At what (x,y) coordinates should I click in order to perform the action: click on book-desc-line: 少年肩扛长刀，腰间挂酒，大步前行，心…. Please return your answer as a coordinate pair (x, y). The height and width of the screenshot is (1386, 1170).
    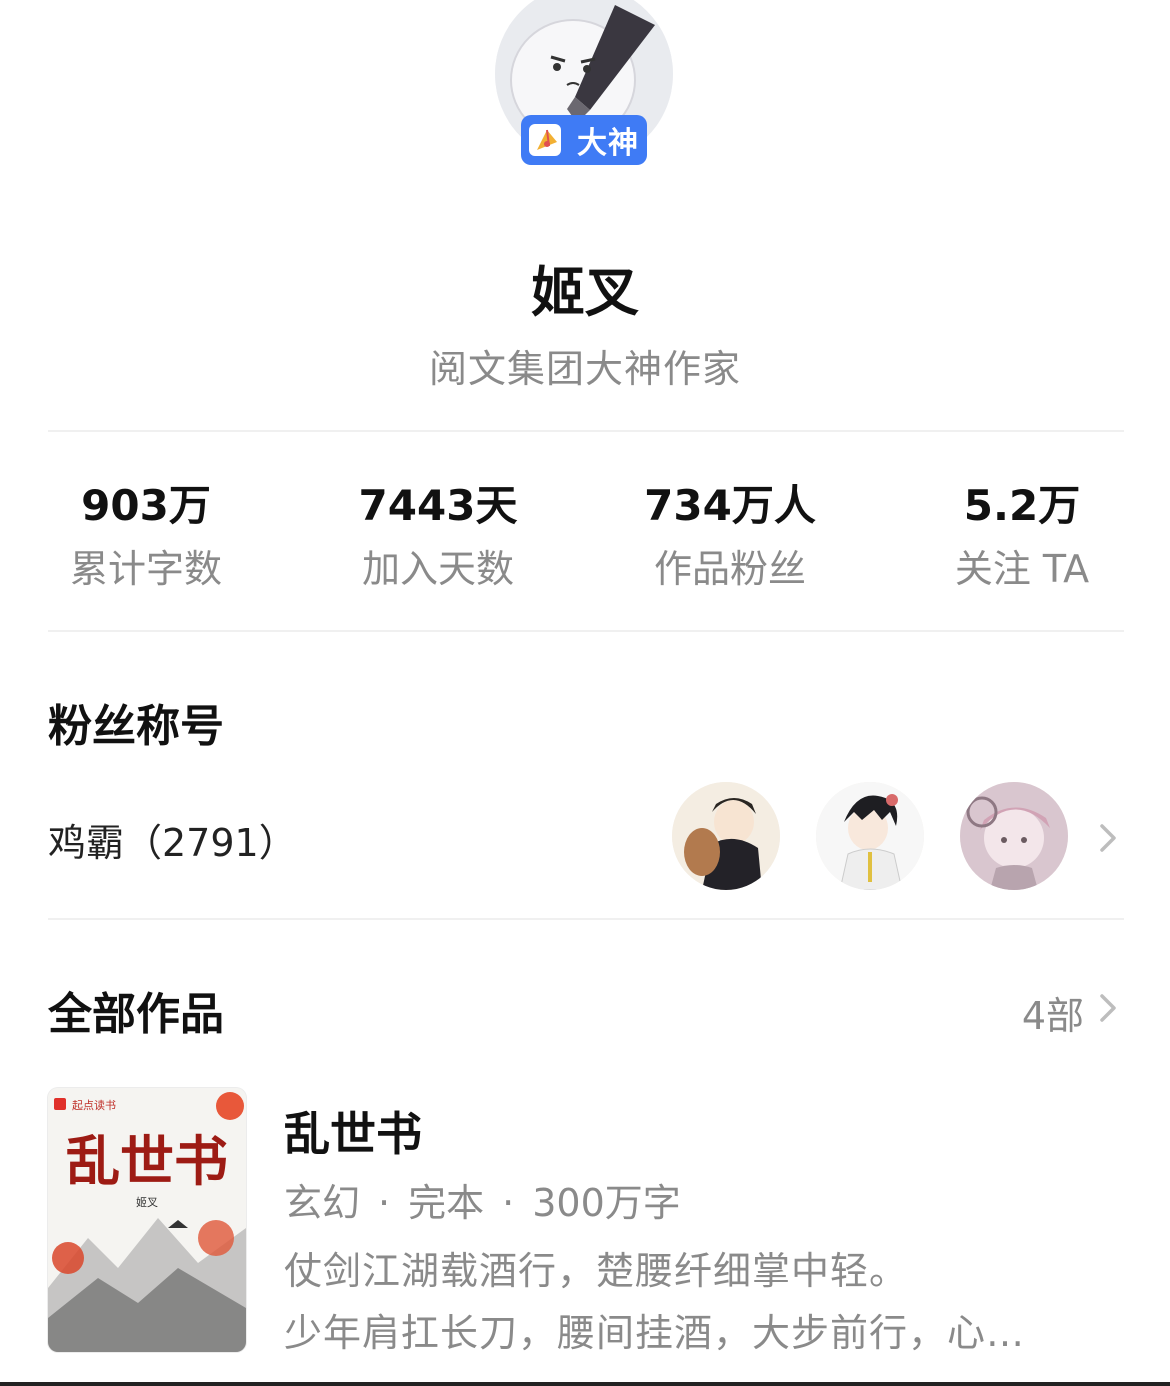
    Looking at the image, I should click on (655, 1333).